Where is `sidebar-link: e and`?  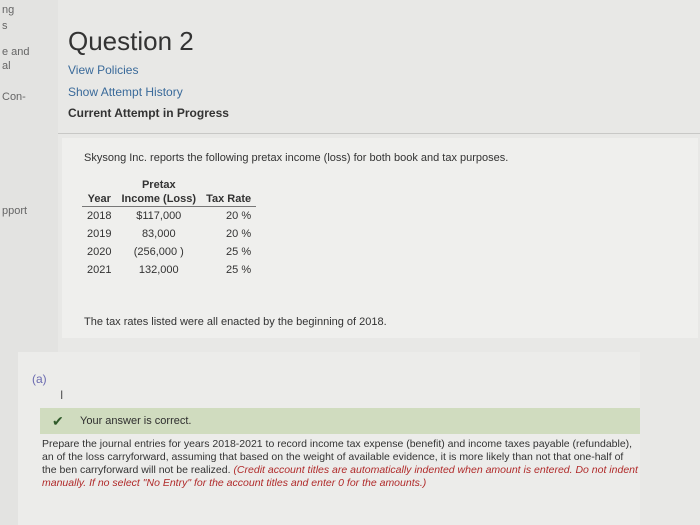 sidebar-link: e and is located at coordinates (16, 52).